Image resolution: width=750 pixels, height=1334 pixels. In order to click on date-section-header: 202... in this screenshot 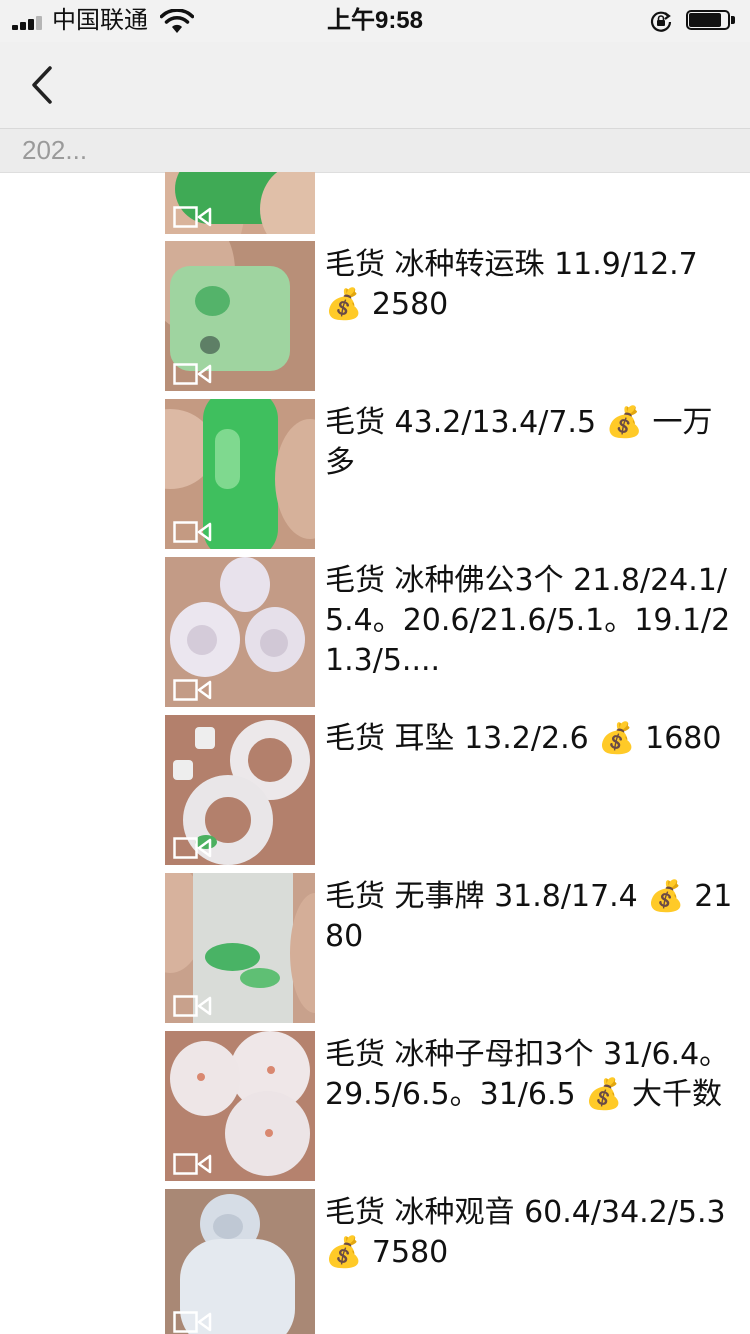, I will do `click(375, 151)`.